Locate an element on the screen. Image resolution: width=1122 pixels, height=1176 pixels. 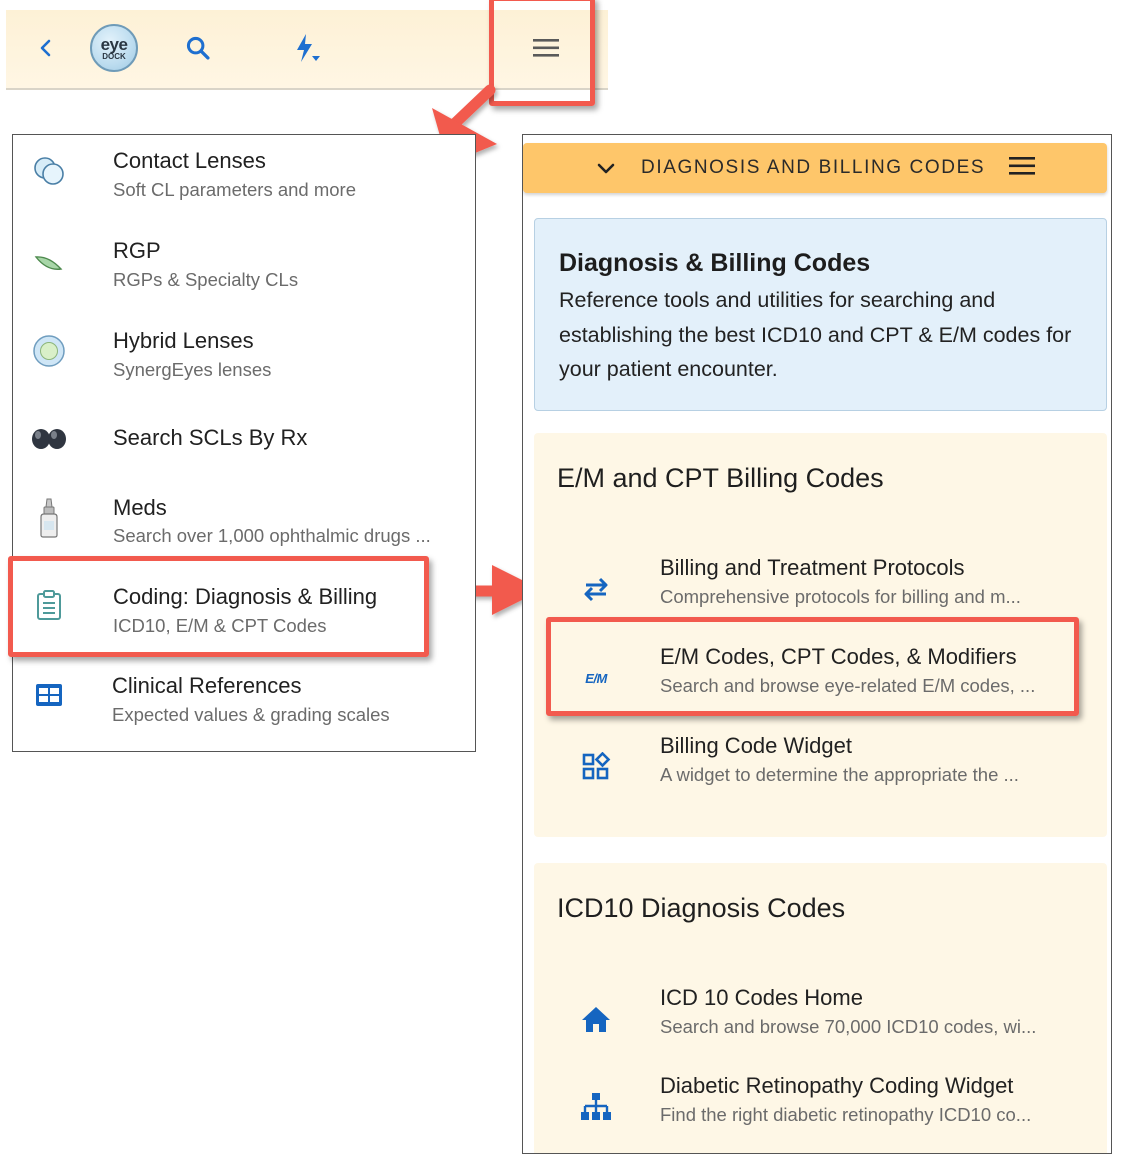
search-icon is located at coordinates (198, 48).